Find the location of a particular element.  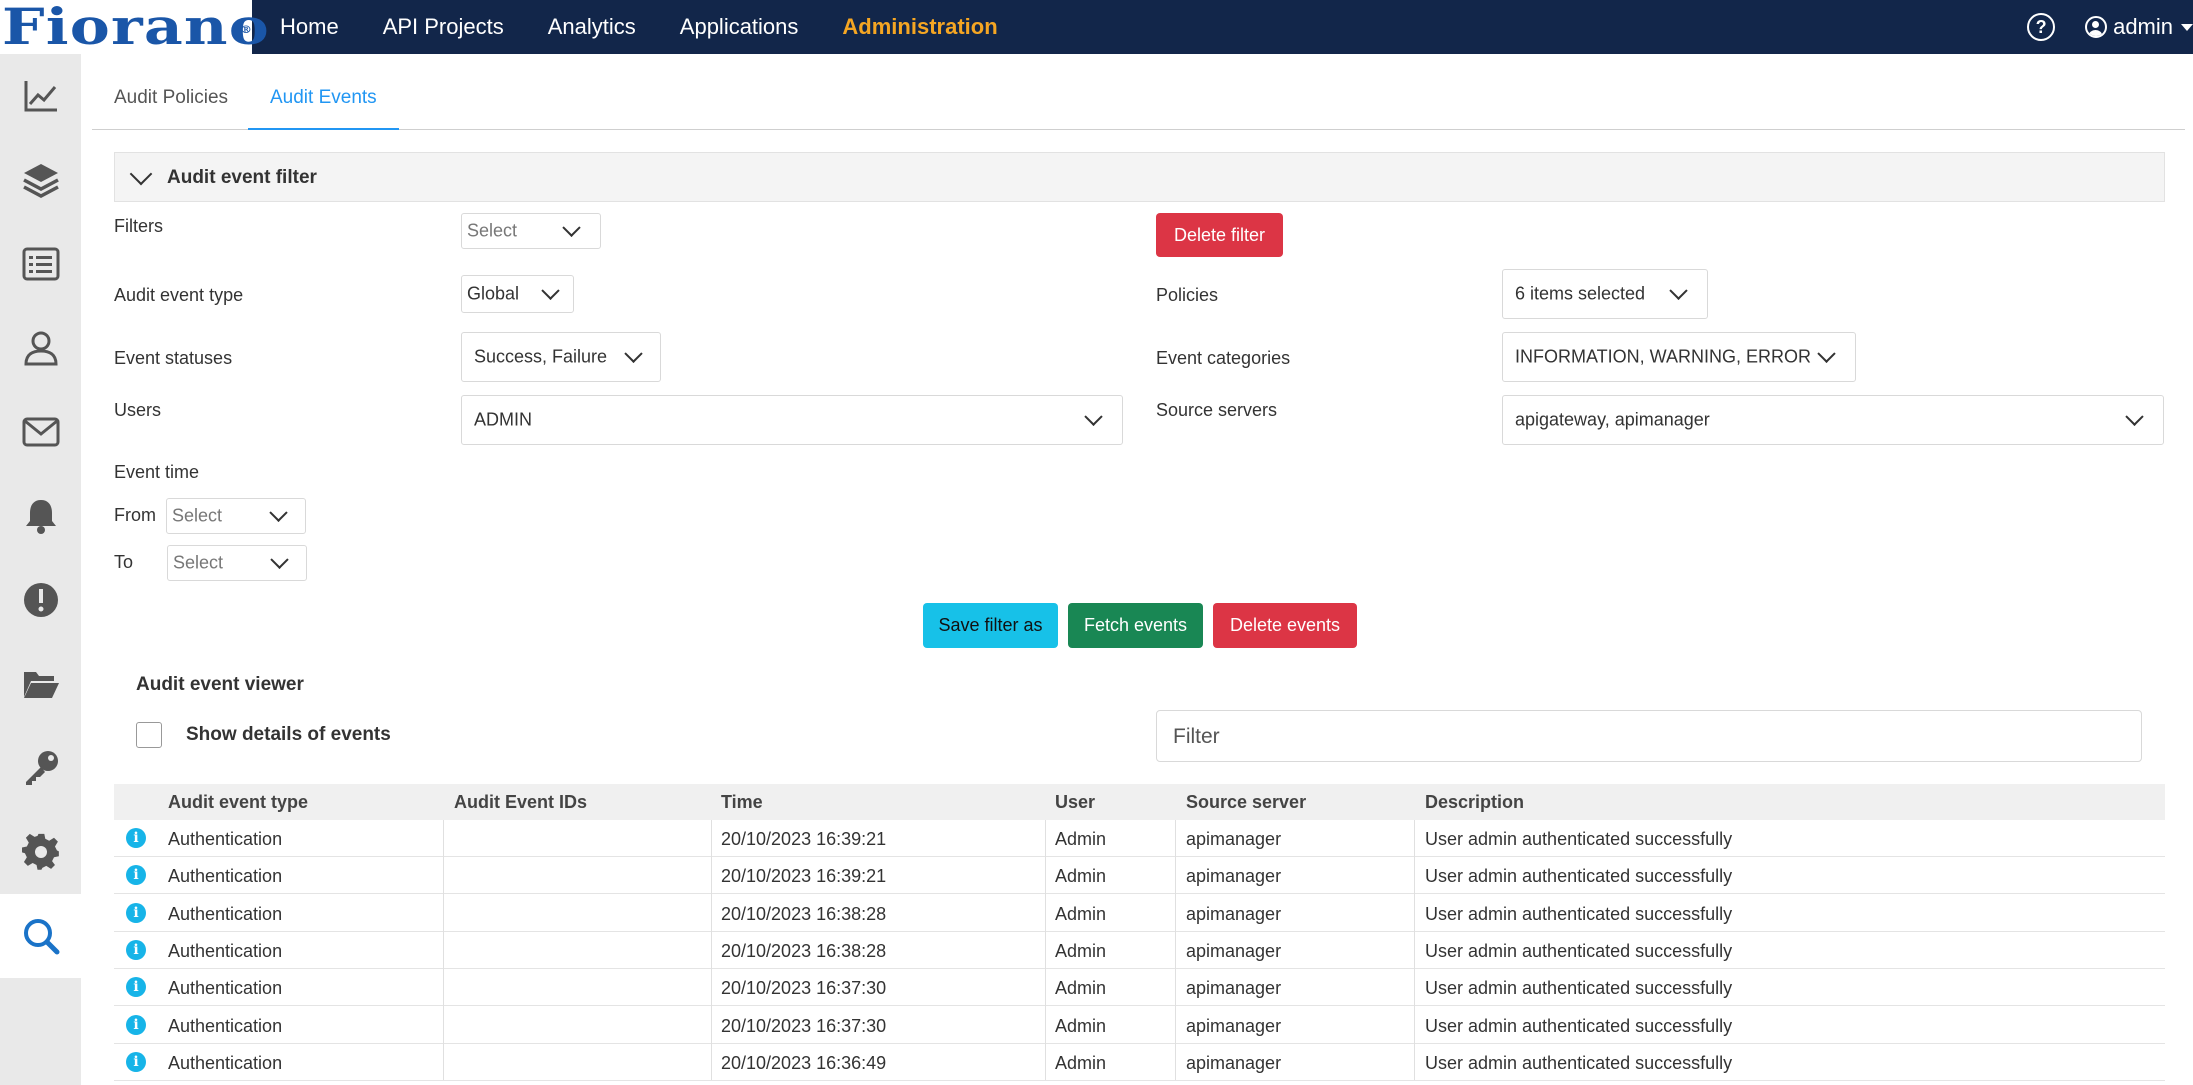

nav-home: Home is located at coordinates (309, 27).